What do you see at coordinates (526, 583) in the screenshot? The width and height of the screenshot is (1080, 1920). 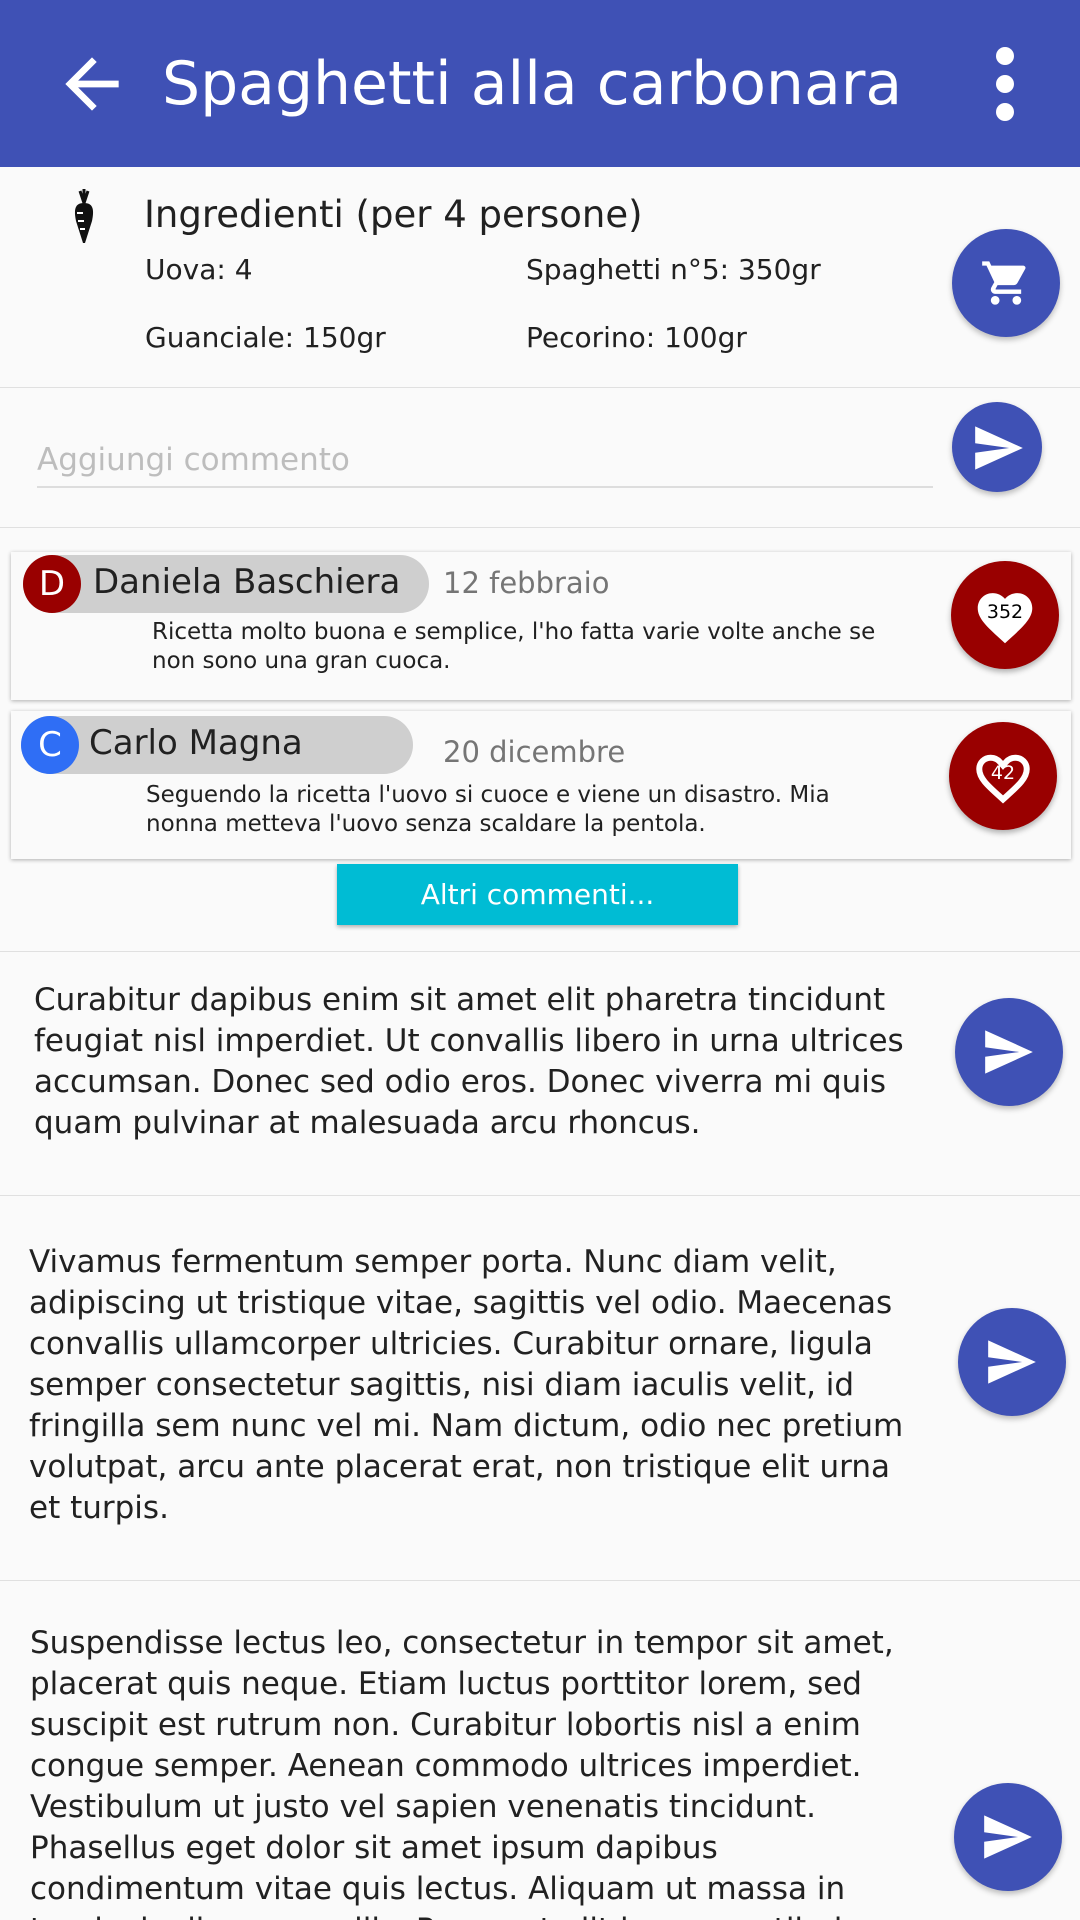 I see `comment-date: 12 febbraio` at bounding box center [526, 583].